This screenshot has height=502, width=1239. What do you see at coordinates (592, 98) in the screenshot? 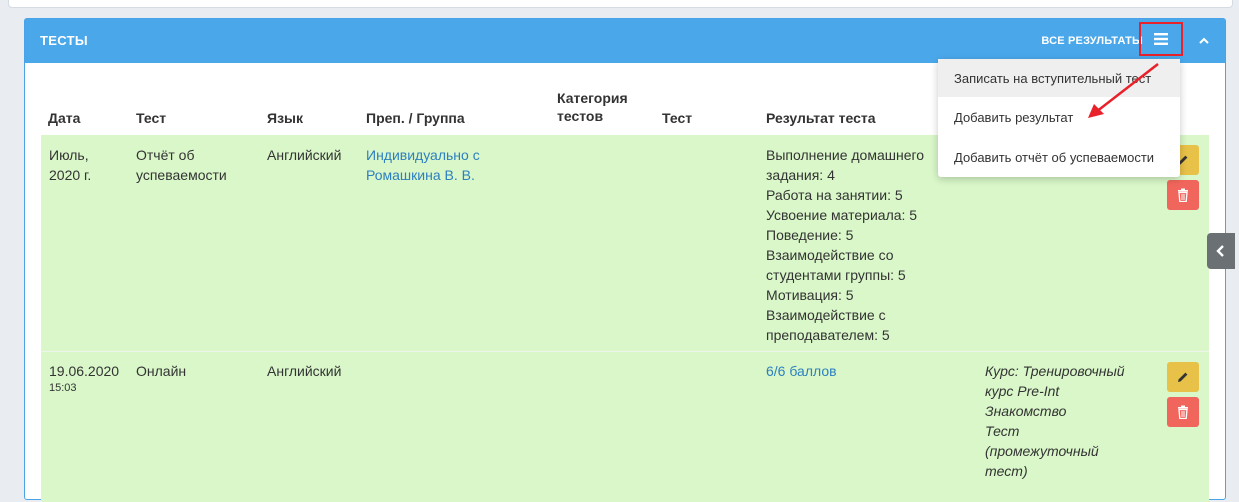
I see `header-category-line1: Категория` at bounding box center [592, 98].